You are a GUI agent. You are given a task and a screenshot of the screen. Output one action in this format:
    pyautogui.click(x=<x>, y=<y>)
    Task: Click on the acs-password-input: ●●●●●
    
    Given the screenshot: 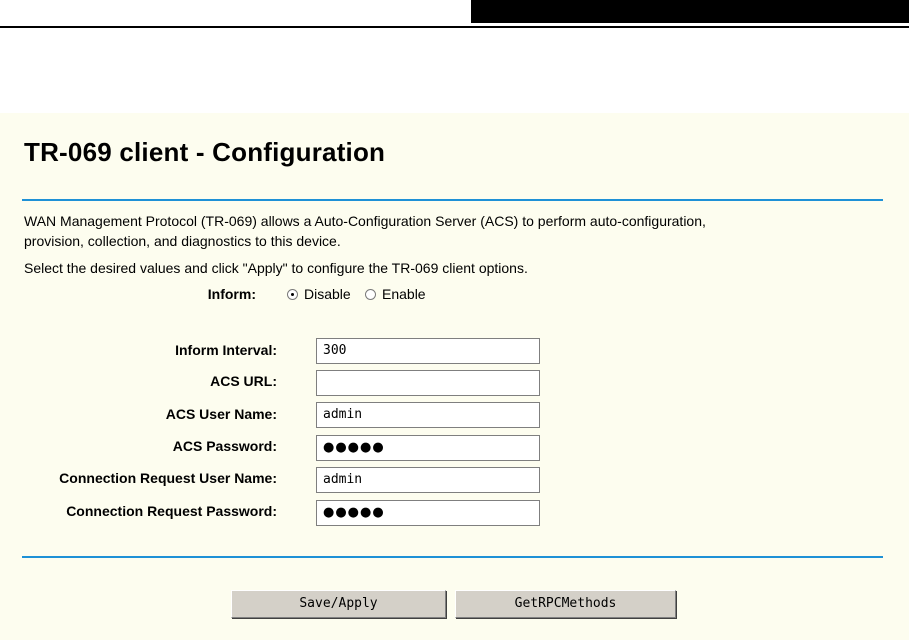 What is the action you would take?
    pyautogui.click(x=428, y=448)
    